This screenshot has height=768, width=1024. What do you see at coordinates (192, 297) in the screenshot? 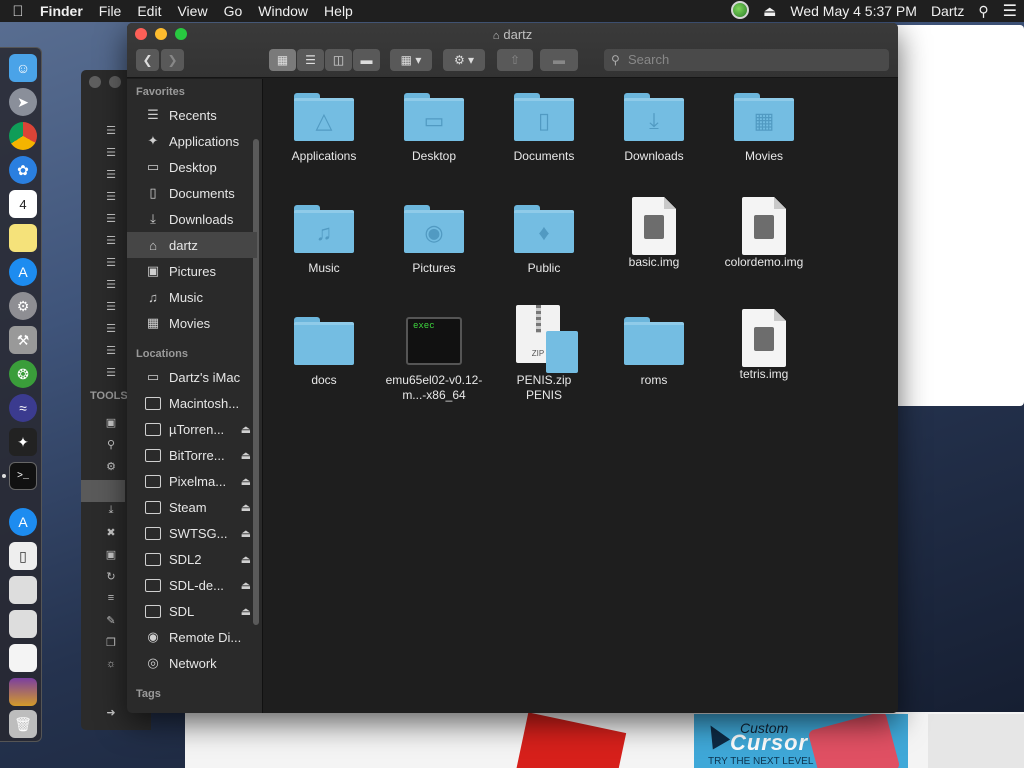
I see `sidebar-item-music: ♫ Music` at bounding box center [192, 297].